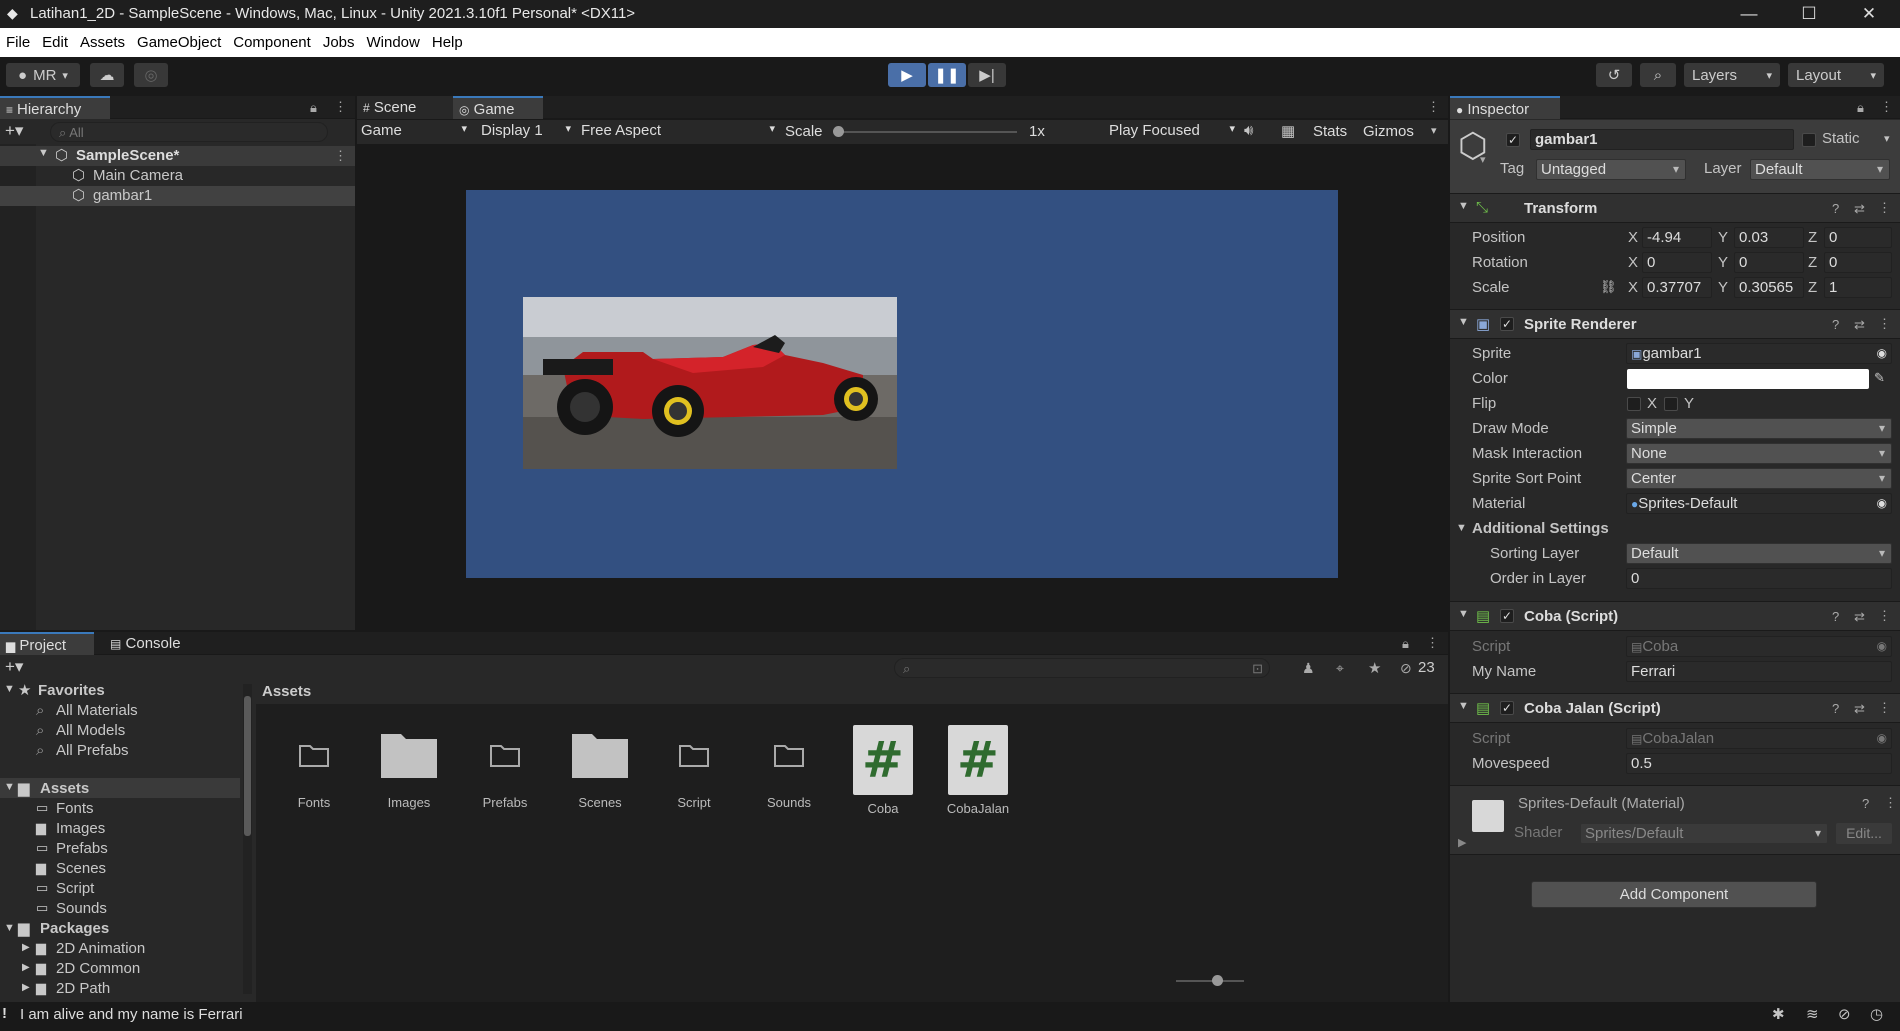 This screenshot has width=1900, height=1031. Describe the element at coordinates (75, 808) in the screenshot. I see `asset-folder-item: Fonts` at that location.